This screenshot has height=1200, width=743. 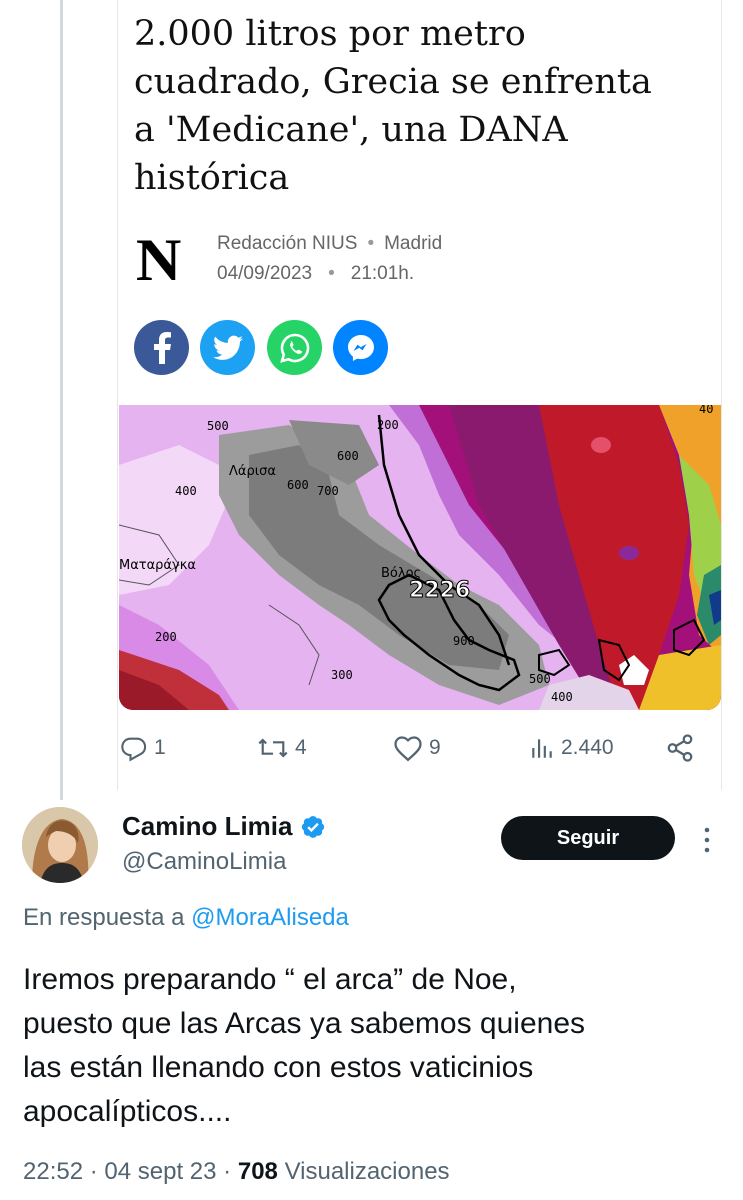 What do you see at coordinates (186, 918) in the screenshot?
I see `reply-context: En respuesta a @MoraAliseda` at bounding box center [186, 918].